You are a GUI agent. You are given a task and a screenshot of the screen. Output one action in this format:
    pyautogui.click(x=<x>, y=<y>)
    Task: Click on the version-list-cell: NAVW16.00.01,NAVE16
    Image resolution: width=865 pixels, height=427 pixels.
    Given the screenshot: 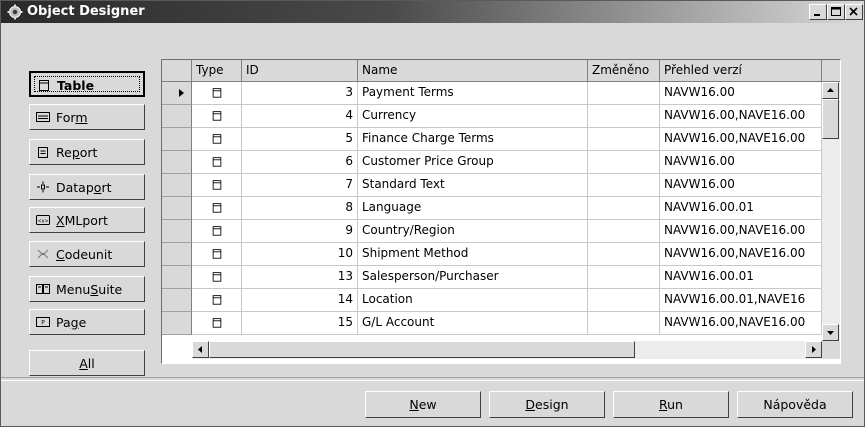 What is the action you would take?
    pyautogui.click(x=741, y=300)
    